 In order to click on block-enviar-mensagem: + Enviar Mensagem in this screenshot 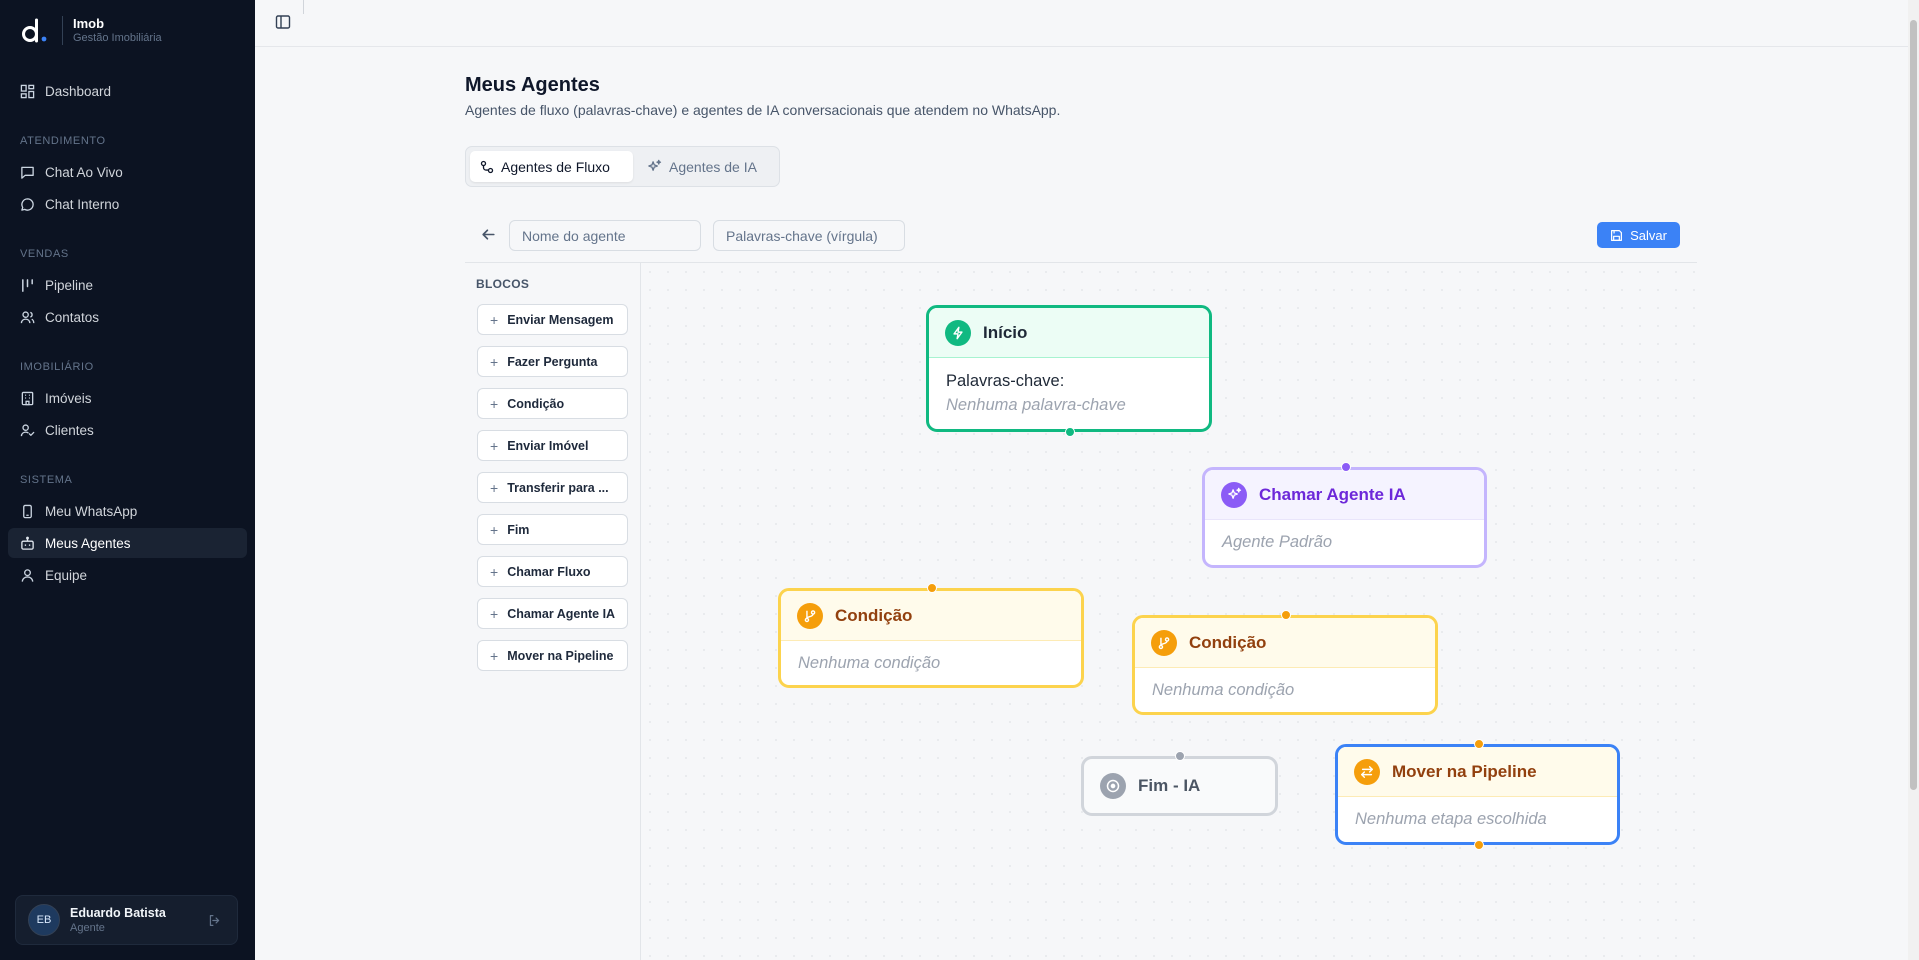, I will do `click(552, 319)`.